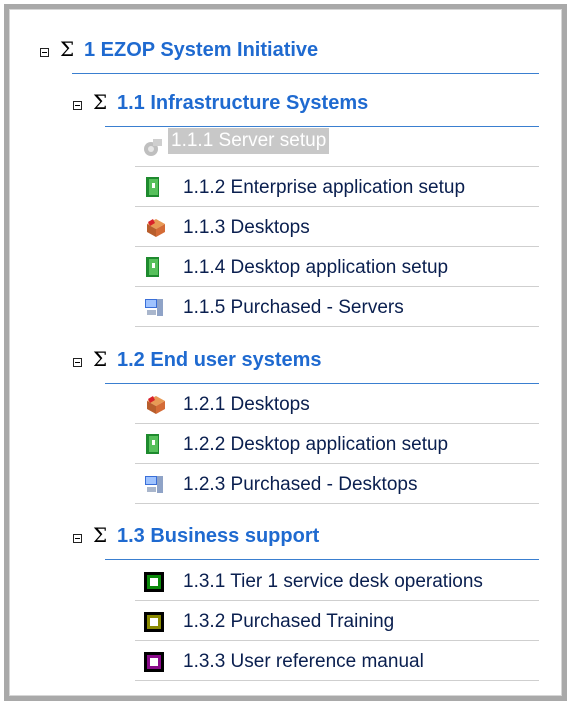  Describe the element at coordinates (300, 485) in the screenshot. I see `item-label-1-2-3: 1.2.3 Purchased - Desktops` at that location.